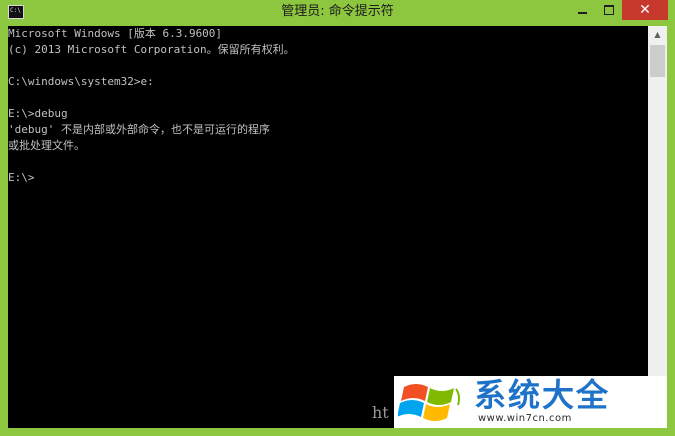 The height and width of the screenshot is (436, 675). What do you see at coordinates (151, 49) in the screenshot?
I see `console-line: (c) 2013 Microsoft Corporation。保留所有权利。` at bounding box center [151, 49].